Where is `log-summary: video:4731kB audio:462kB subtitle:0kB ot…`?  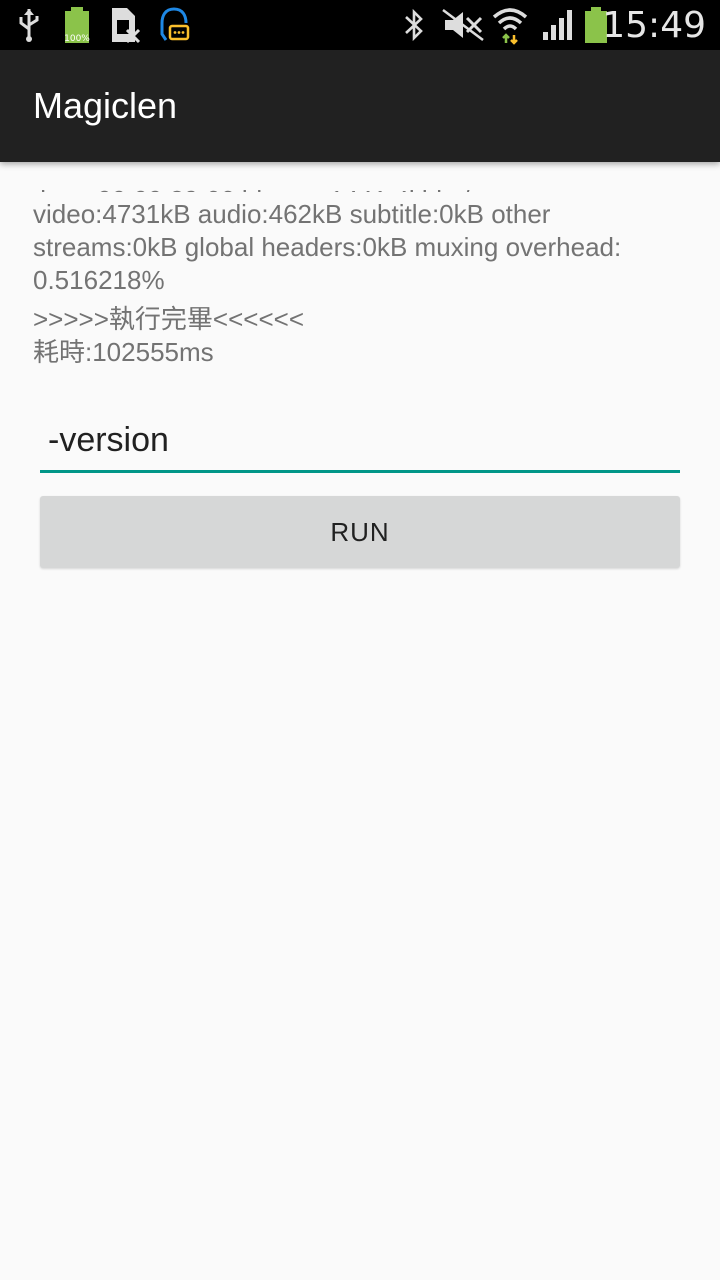 log-summary: video:4731kB audio:462kB subtitle:0kB ot… is located at coordinates (327, 247).